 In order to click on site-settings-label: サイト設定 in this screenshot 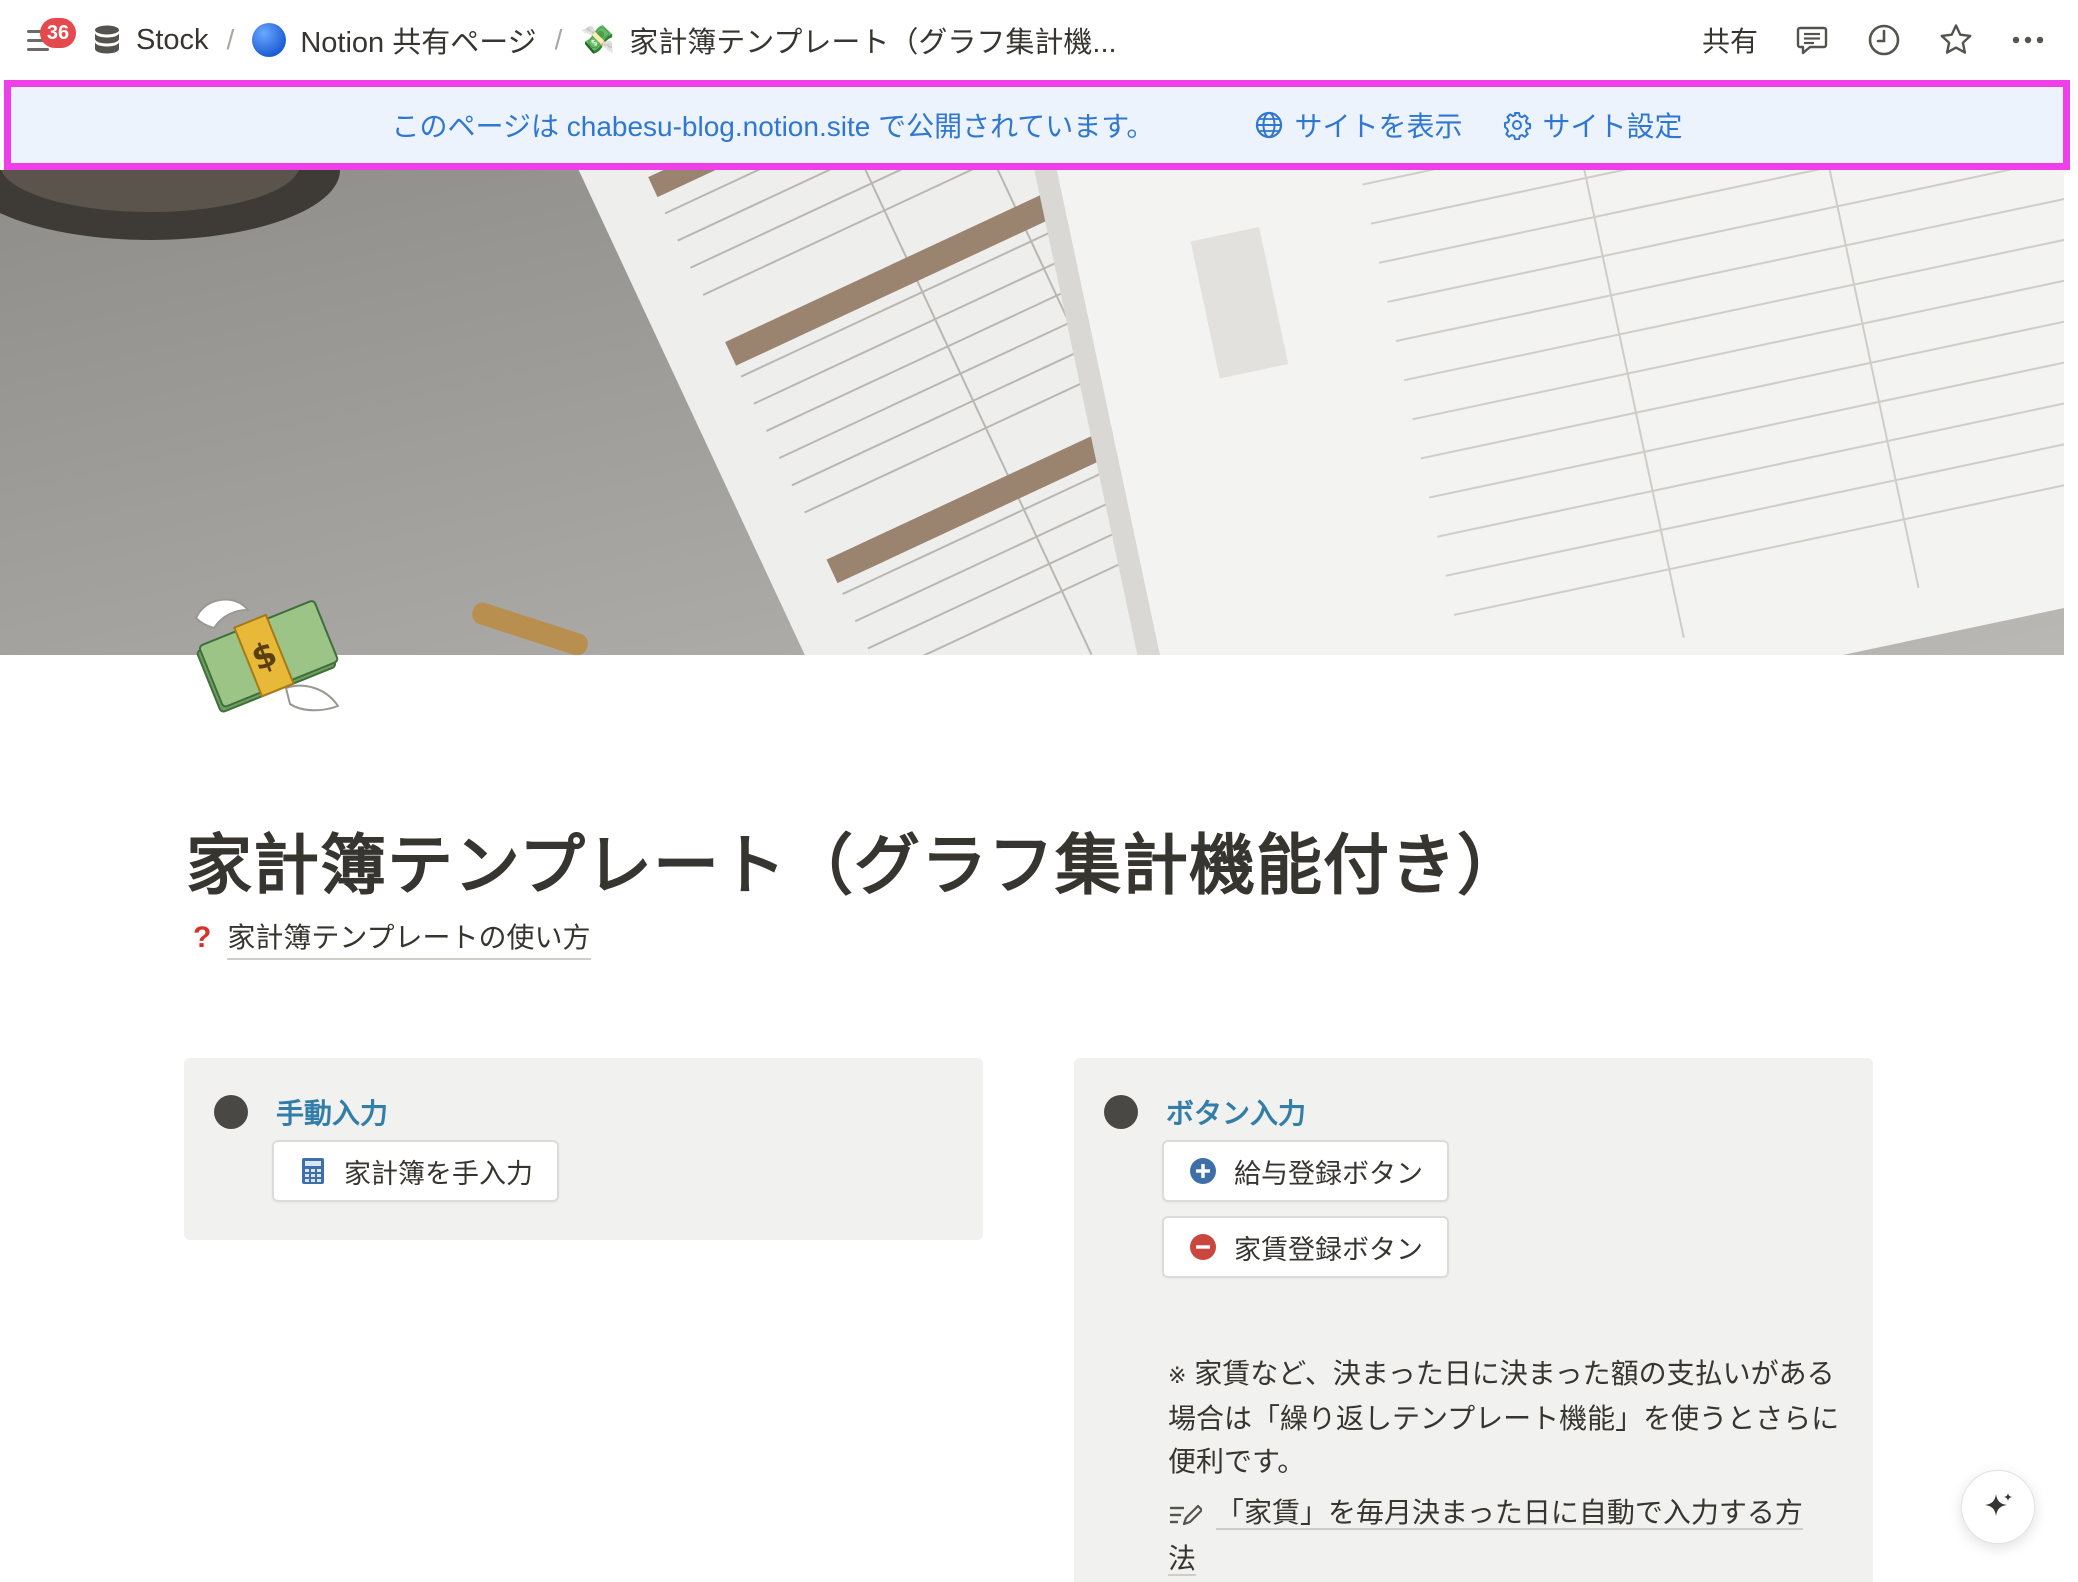, I will do `click(1612, 126)`.